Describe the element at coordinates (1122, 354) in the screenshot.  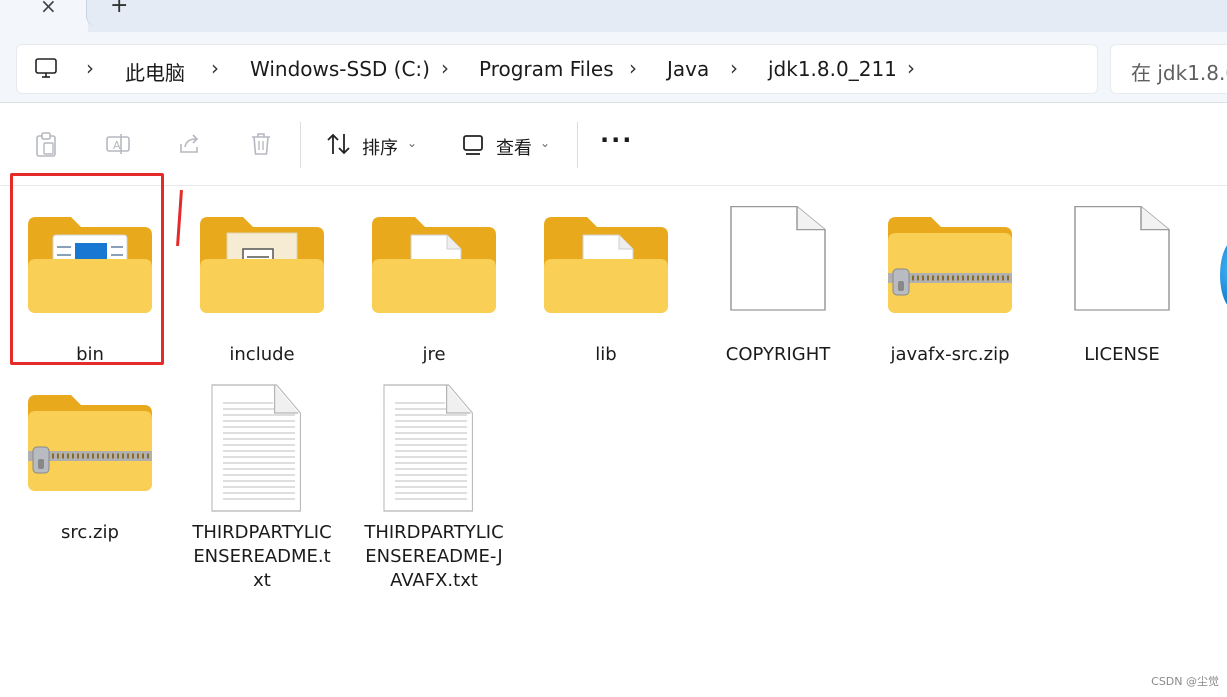
I see `item-label: LICENSE` at that location.